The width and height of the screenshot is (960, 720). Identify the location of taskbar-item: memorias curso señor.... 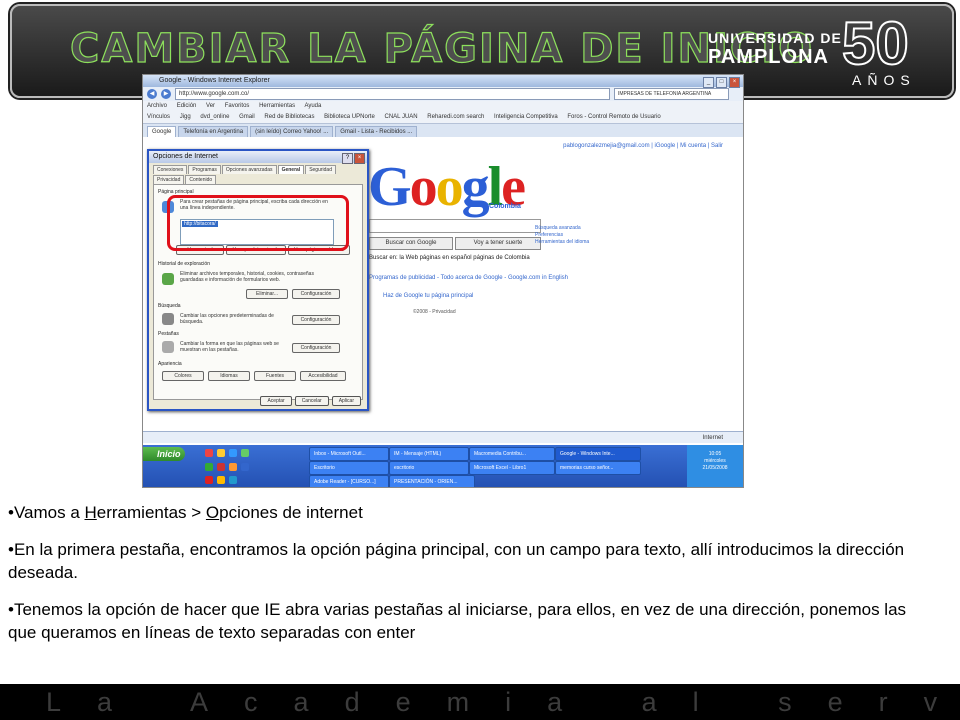
(598, 468).